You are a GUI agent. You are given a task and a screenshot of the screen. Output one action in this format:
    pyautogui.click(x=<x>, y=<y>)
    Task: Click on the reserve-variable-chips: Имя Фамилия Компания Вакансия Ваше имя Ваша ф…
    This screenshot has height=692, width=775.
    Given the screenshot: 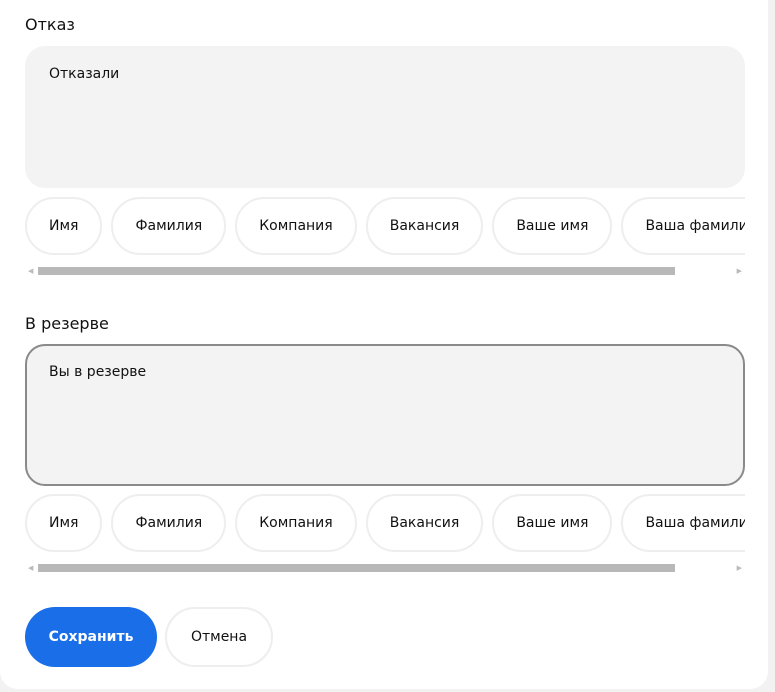 What is the action you would take?
    pyautogui.click(x=385, y=524)
    